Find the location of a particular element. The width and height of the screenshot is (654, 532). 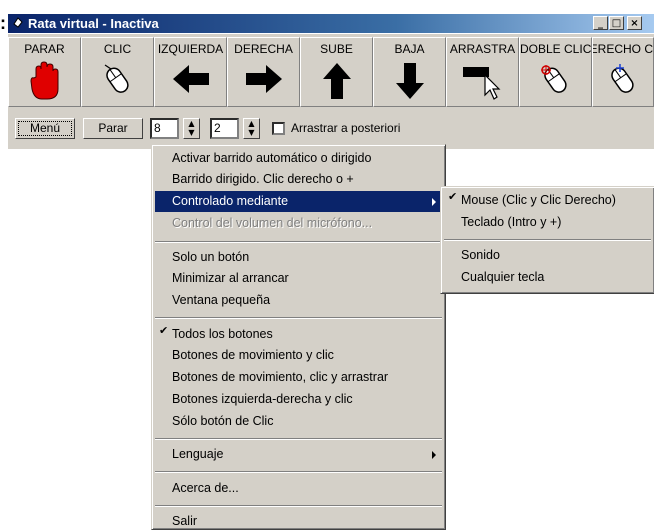

down-toolbar-button: BAJA is located at coordinates (409, 72).